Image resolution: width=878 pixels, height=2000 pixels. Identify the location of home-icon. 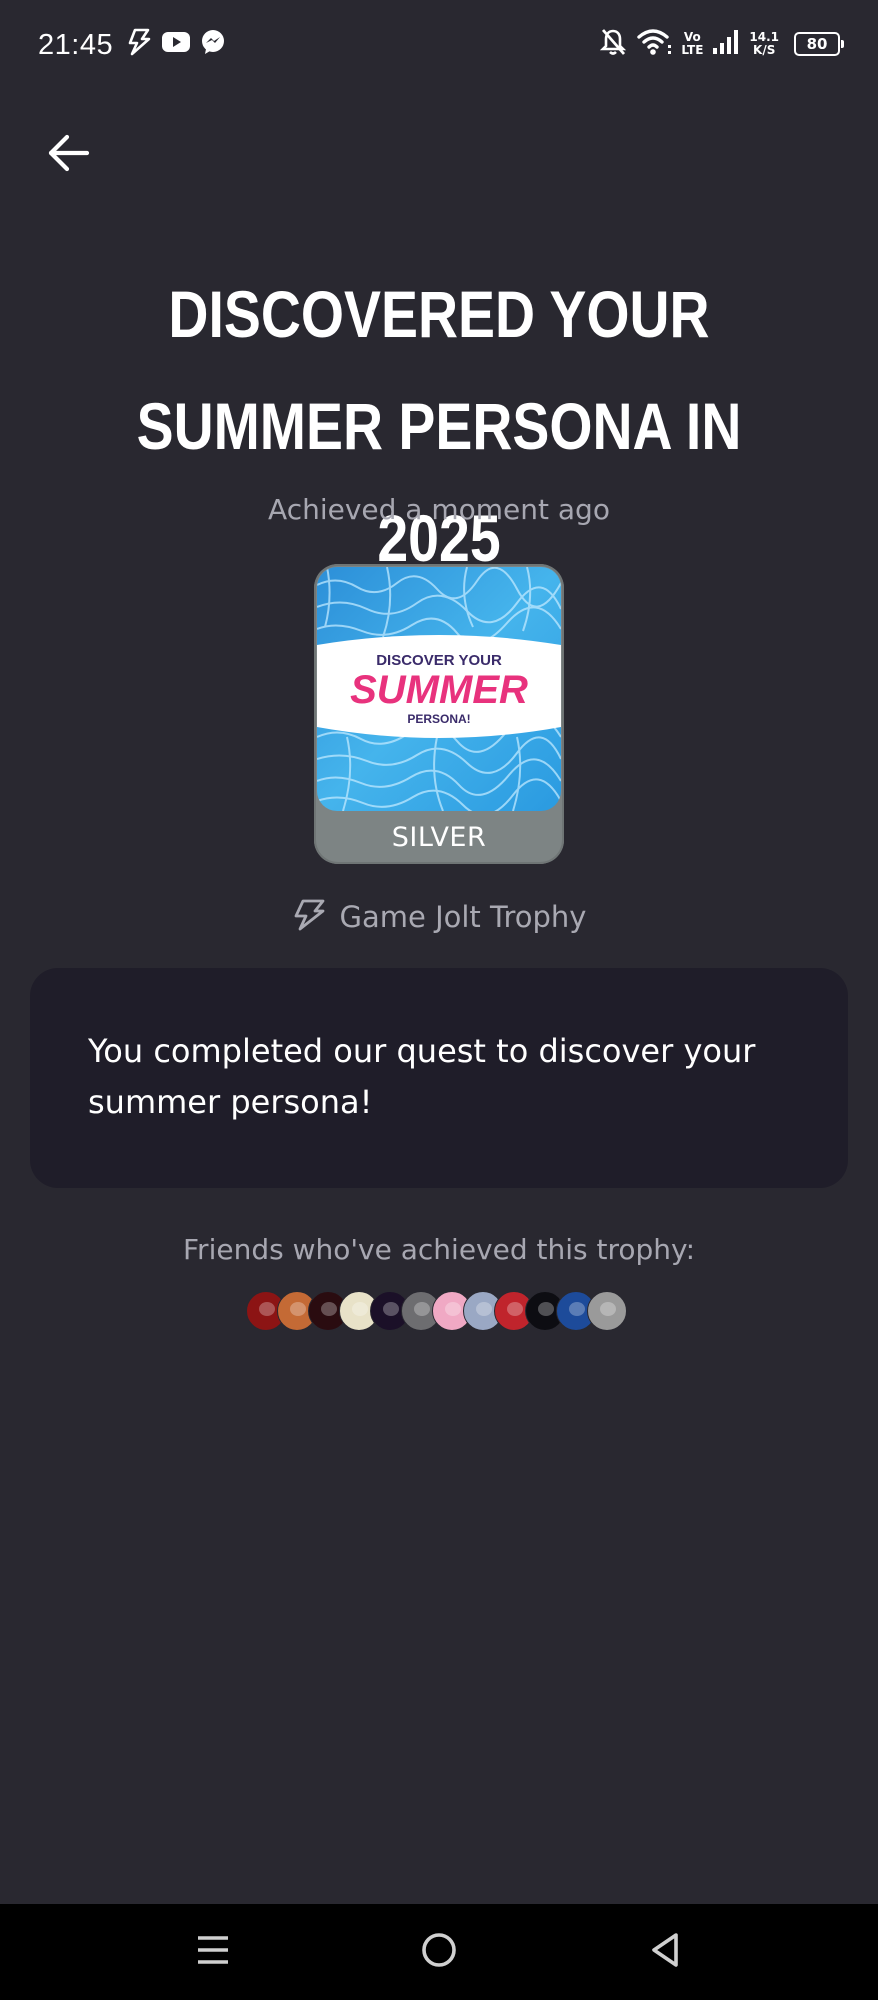
(439, 1952).